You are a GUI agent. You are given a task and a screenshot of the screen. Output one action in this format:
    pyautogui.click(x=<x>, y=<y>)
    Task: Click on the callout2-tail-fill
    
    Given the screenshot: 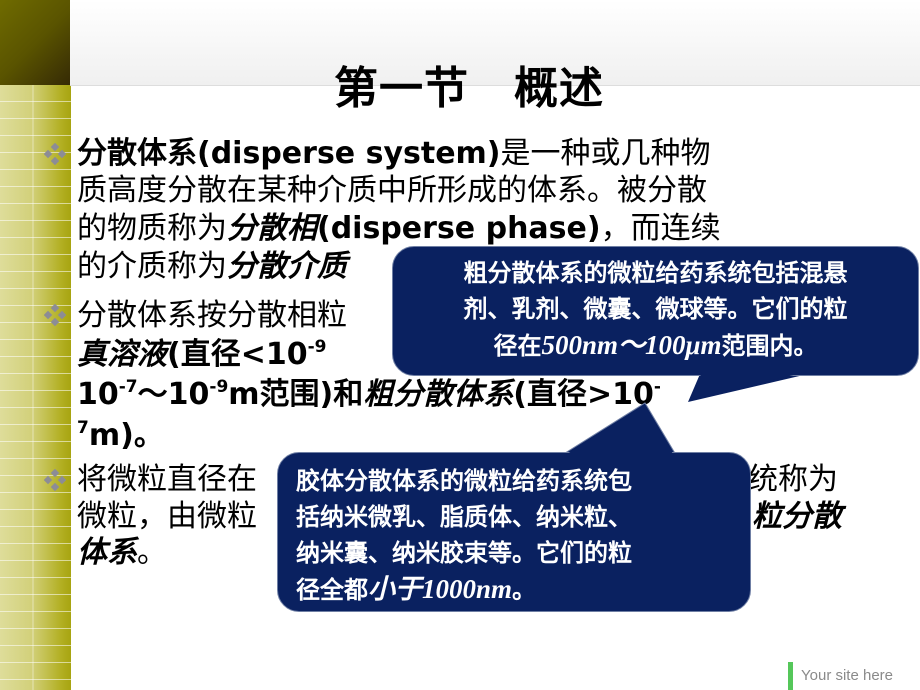 What is the action you would take?
    pyautogui.click(x=619, y=430)
    